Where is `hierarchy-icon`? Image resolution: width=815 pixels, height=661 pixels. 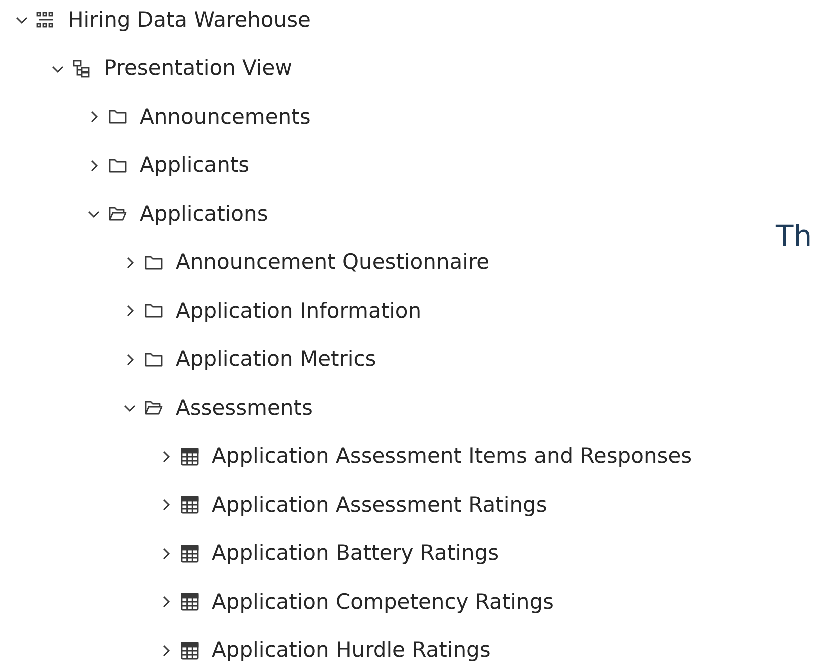
hierarchy-icon is located at coordinates (82, 68).